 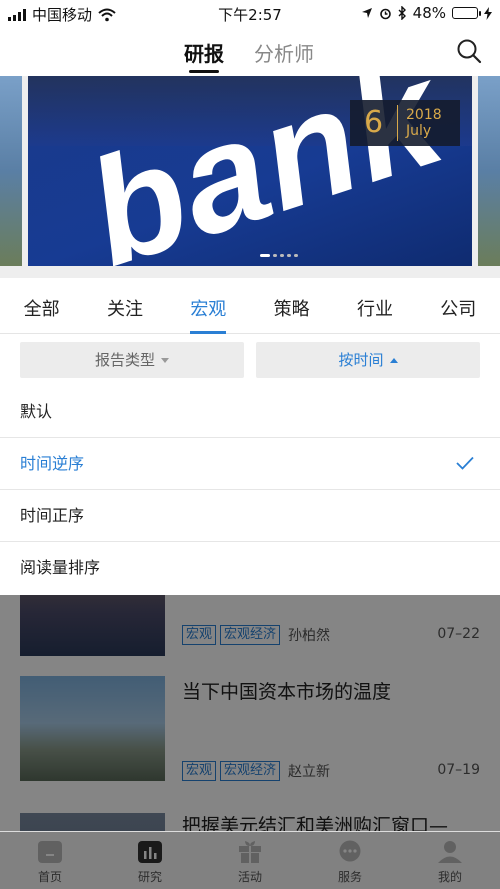 I want to click on search-icon, so click(x=469, y=51).